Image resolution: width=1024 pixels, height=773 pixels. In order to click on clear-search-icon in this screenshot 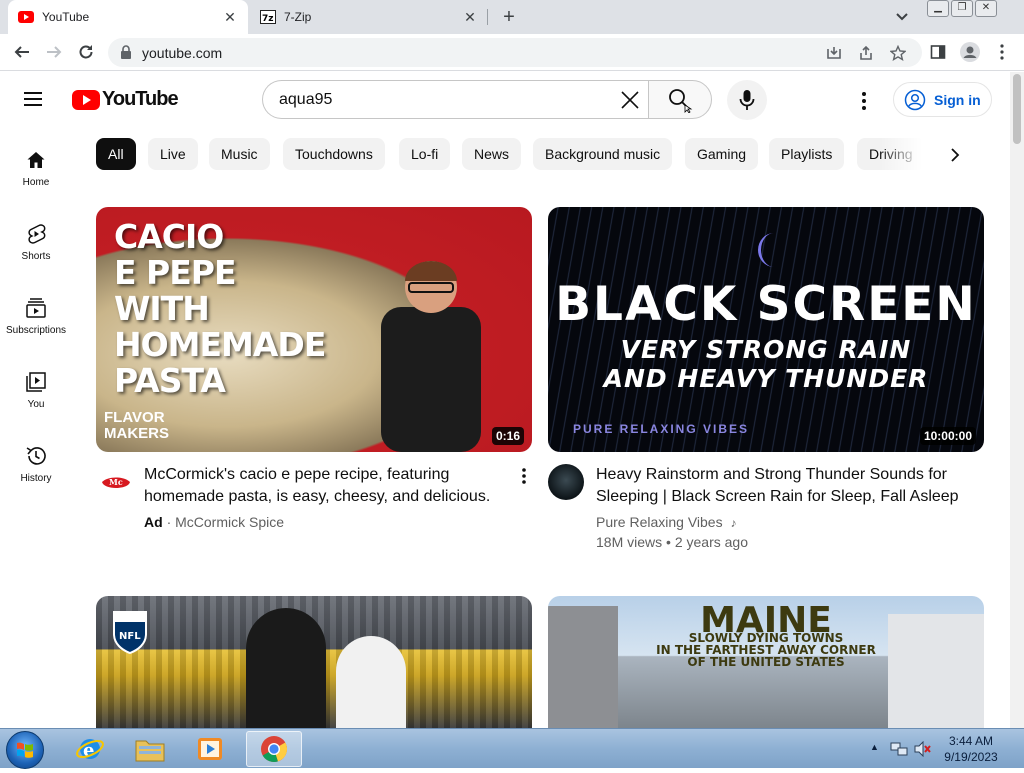, I will do `click(630, 100)`.